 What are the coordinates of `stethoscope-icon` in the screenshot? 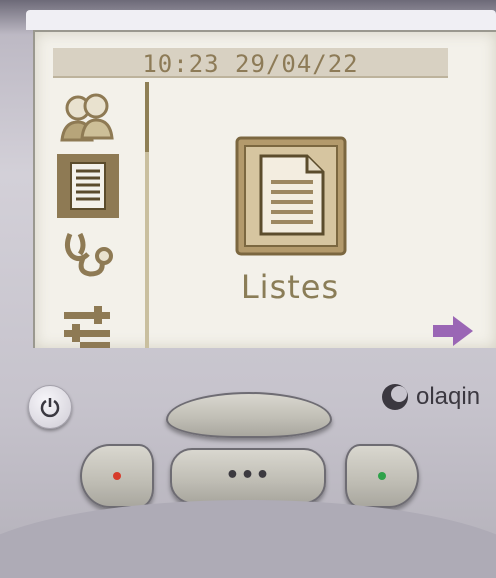 It's located at (88, 254).